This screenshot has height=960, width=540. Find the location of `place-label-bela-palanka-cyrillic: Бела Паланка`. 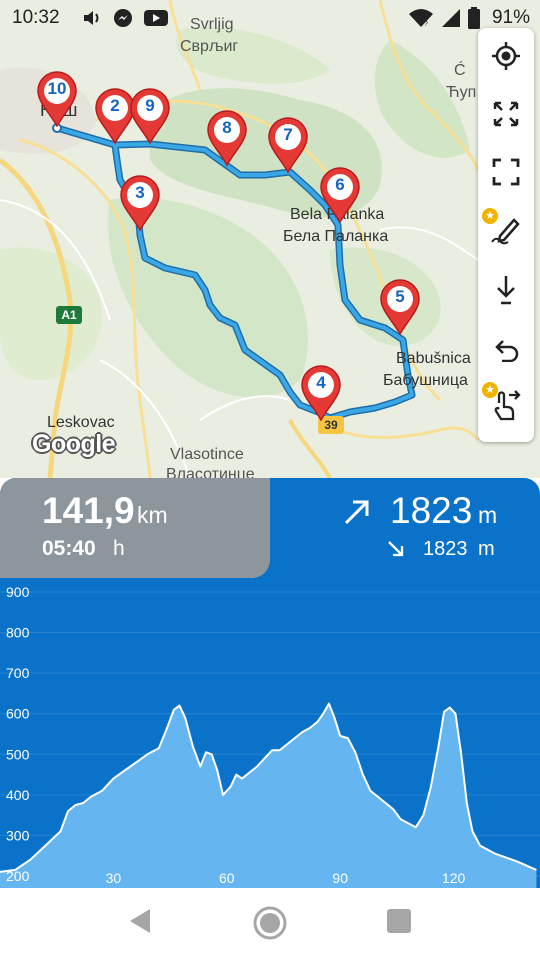

place-label-bela-palanka-cyrillic: Бела Паланка is located at coordinates (336, 236).